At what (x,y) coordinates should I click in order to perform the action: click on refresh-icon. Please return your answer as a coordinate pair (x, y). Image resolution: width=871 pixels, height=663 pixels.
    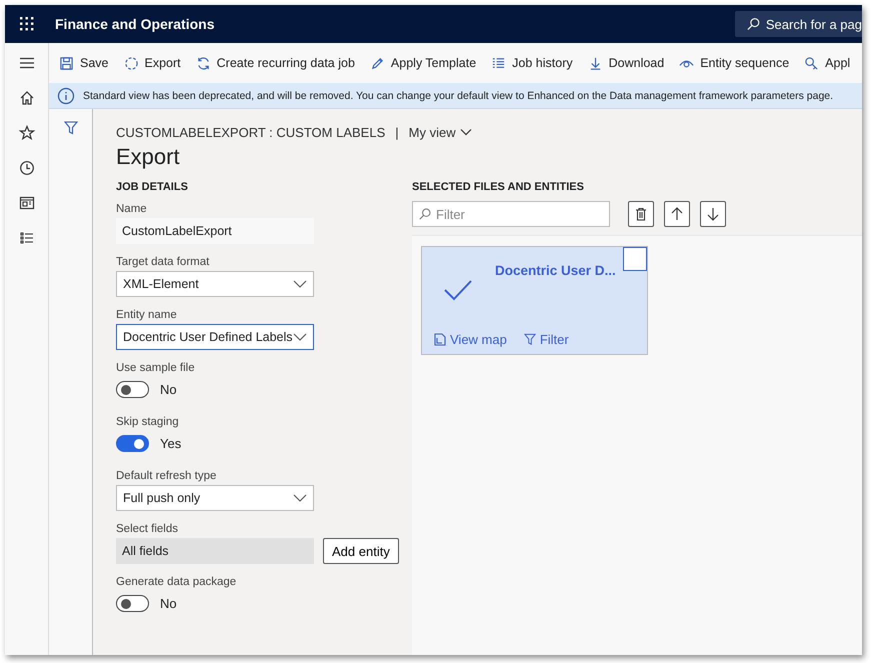
    Looking at the image, I should click on (203, 63).